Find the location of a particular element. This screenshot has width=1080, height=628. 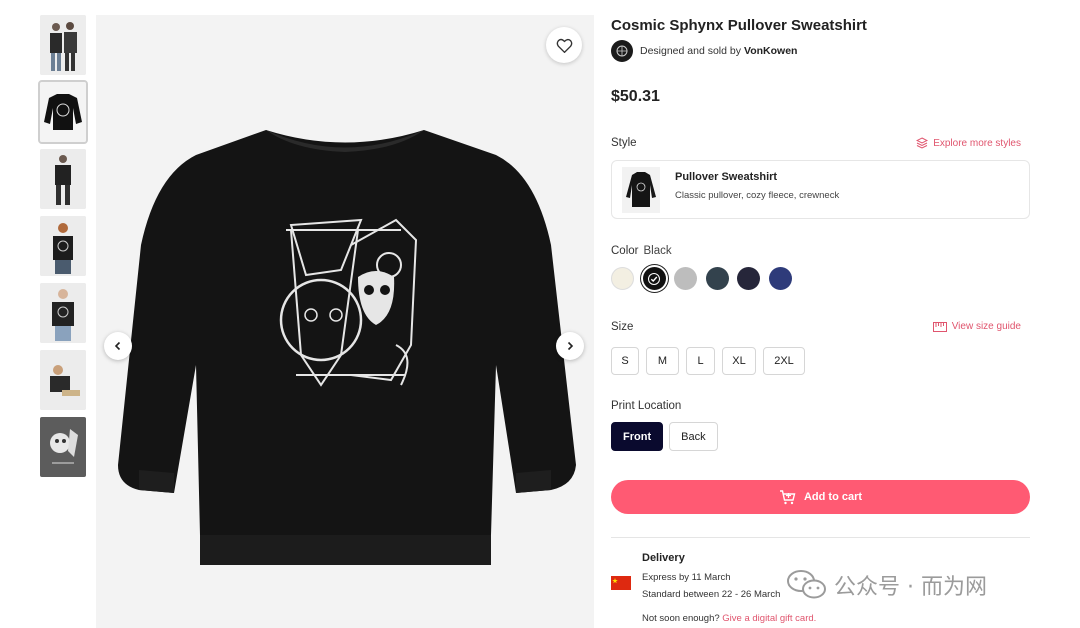

wechat-watermark: 公众号 · 而为网 is located at coordinates (886, 585).